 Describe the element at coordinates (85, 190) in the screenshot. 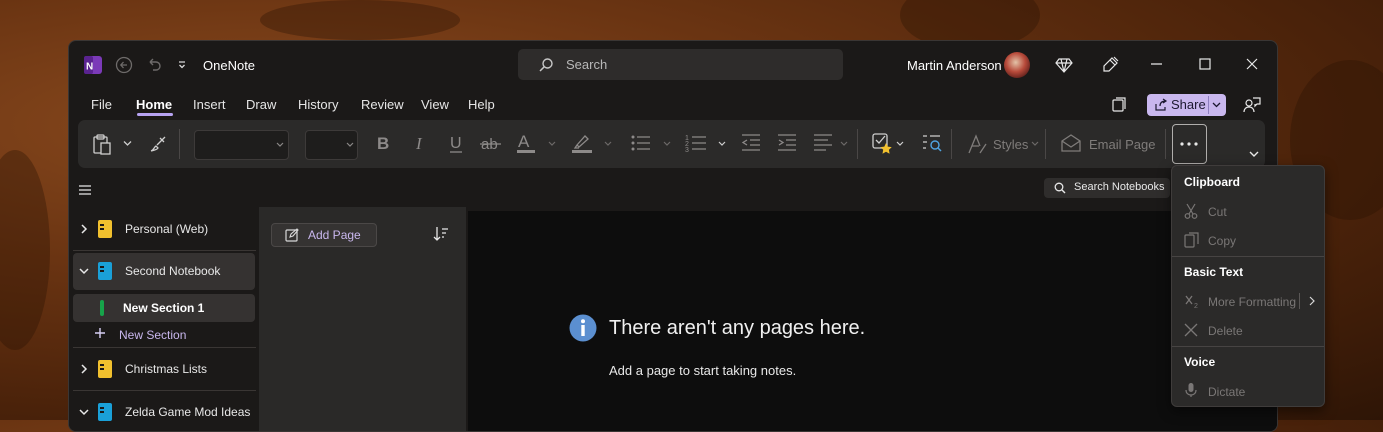

I see `hamburger-menu-icon` at that location.